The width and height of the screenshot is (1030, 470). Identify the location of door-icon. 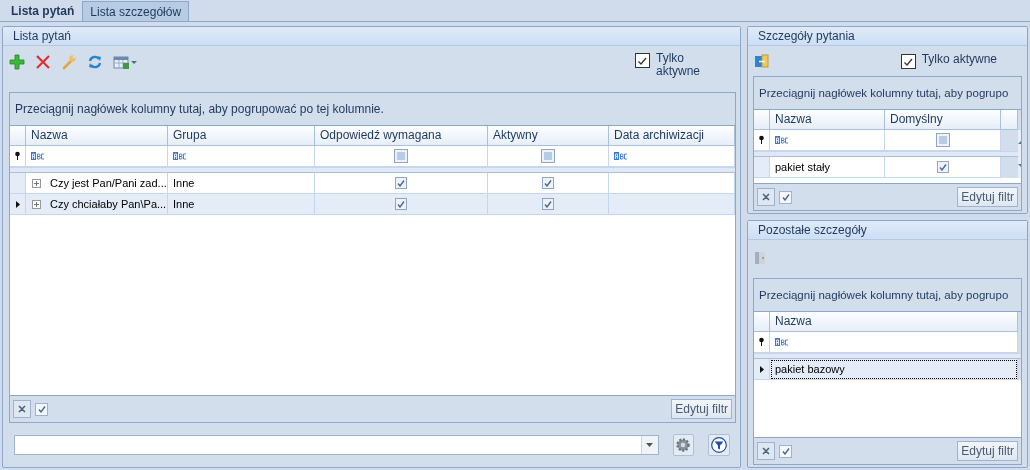
(760, 258).